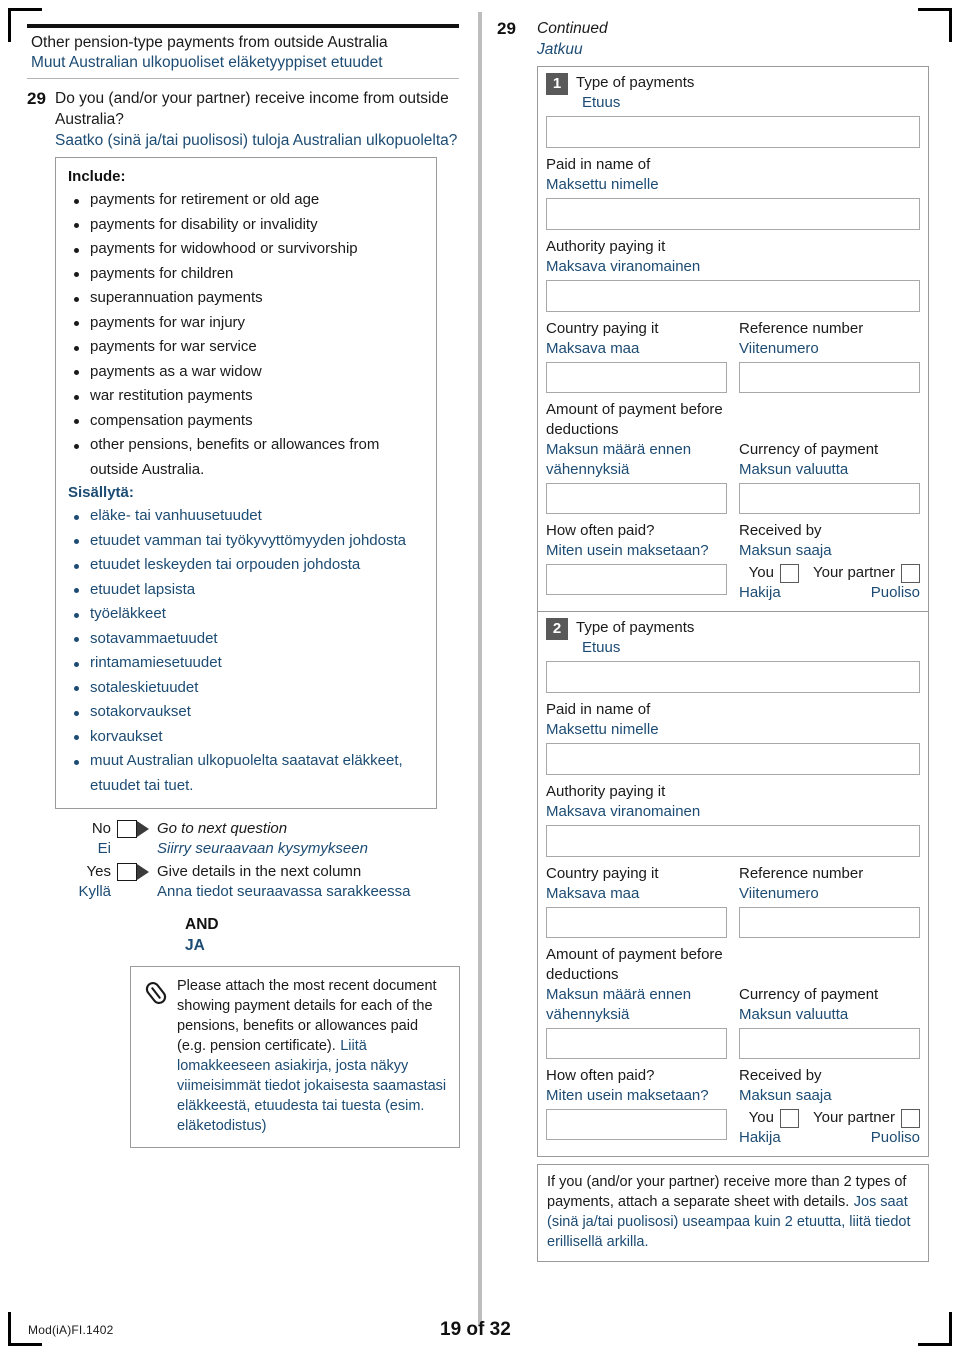  Describe the element at coordinates (246, 298) in the screenshot. I see `list-item: superannuation payments` at that location.